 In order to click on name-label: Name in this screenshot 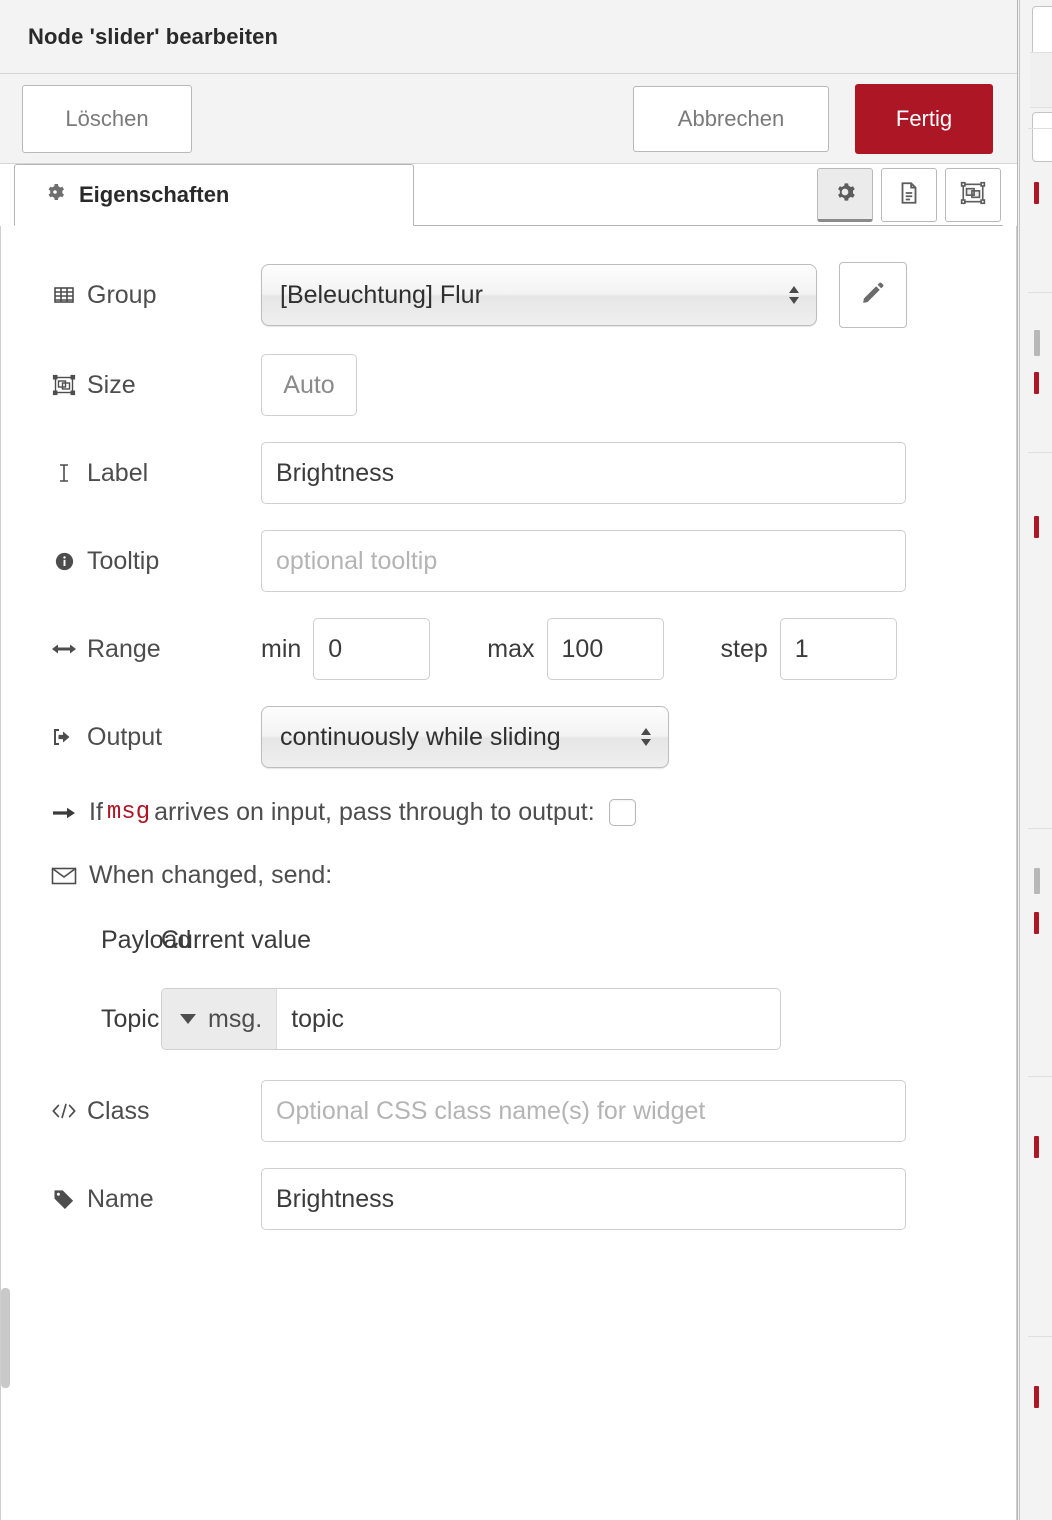, I will do `click(156, 1199)`.